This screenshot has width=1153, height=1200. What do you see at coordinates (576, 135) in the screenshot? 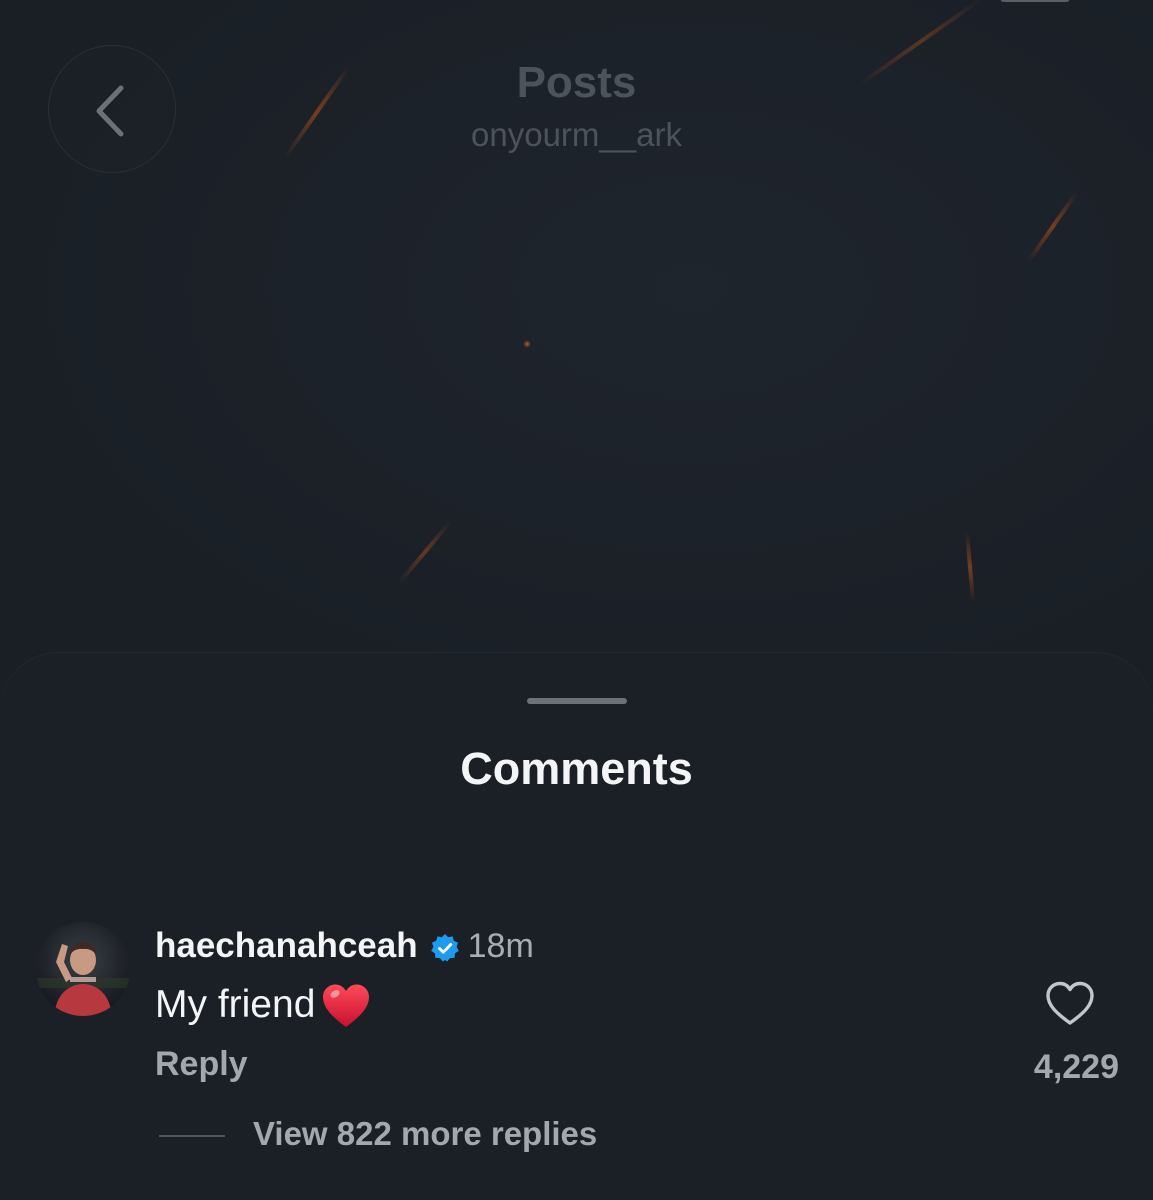
I see `account-username: onyourm__ark` at bounding box center [576, 135].